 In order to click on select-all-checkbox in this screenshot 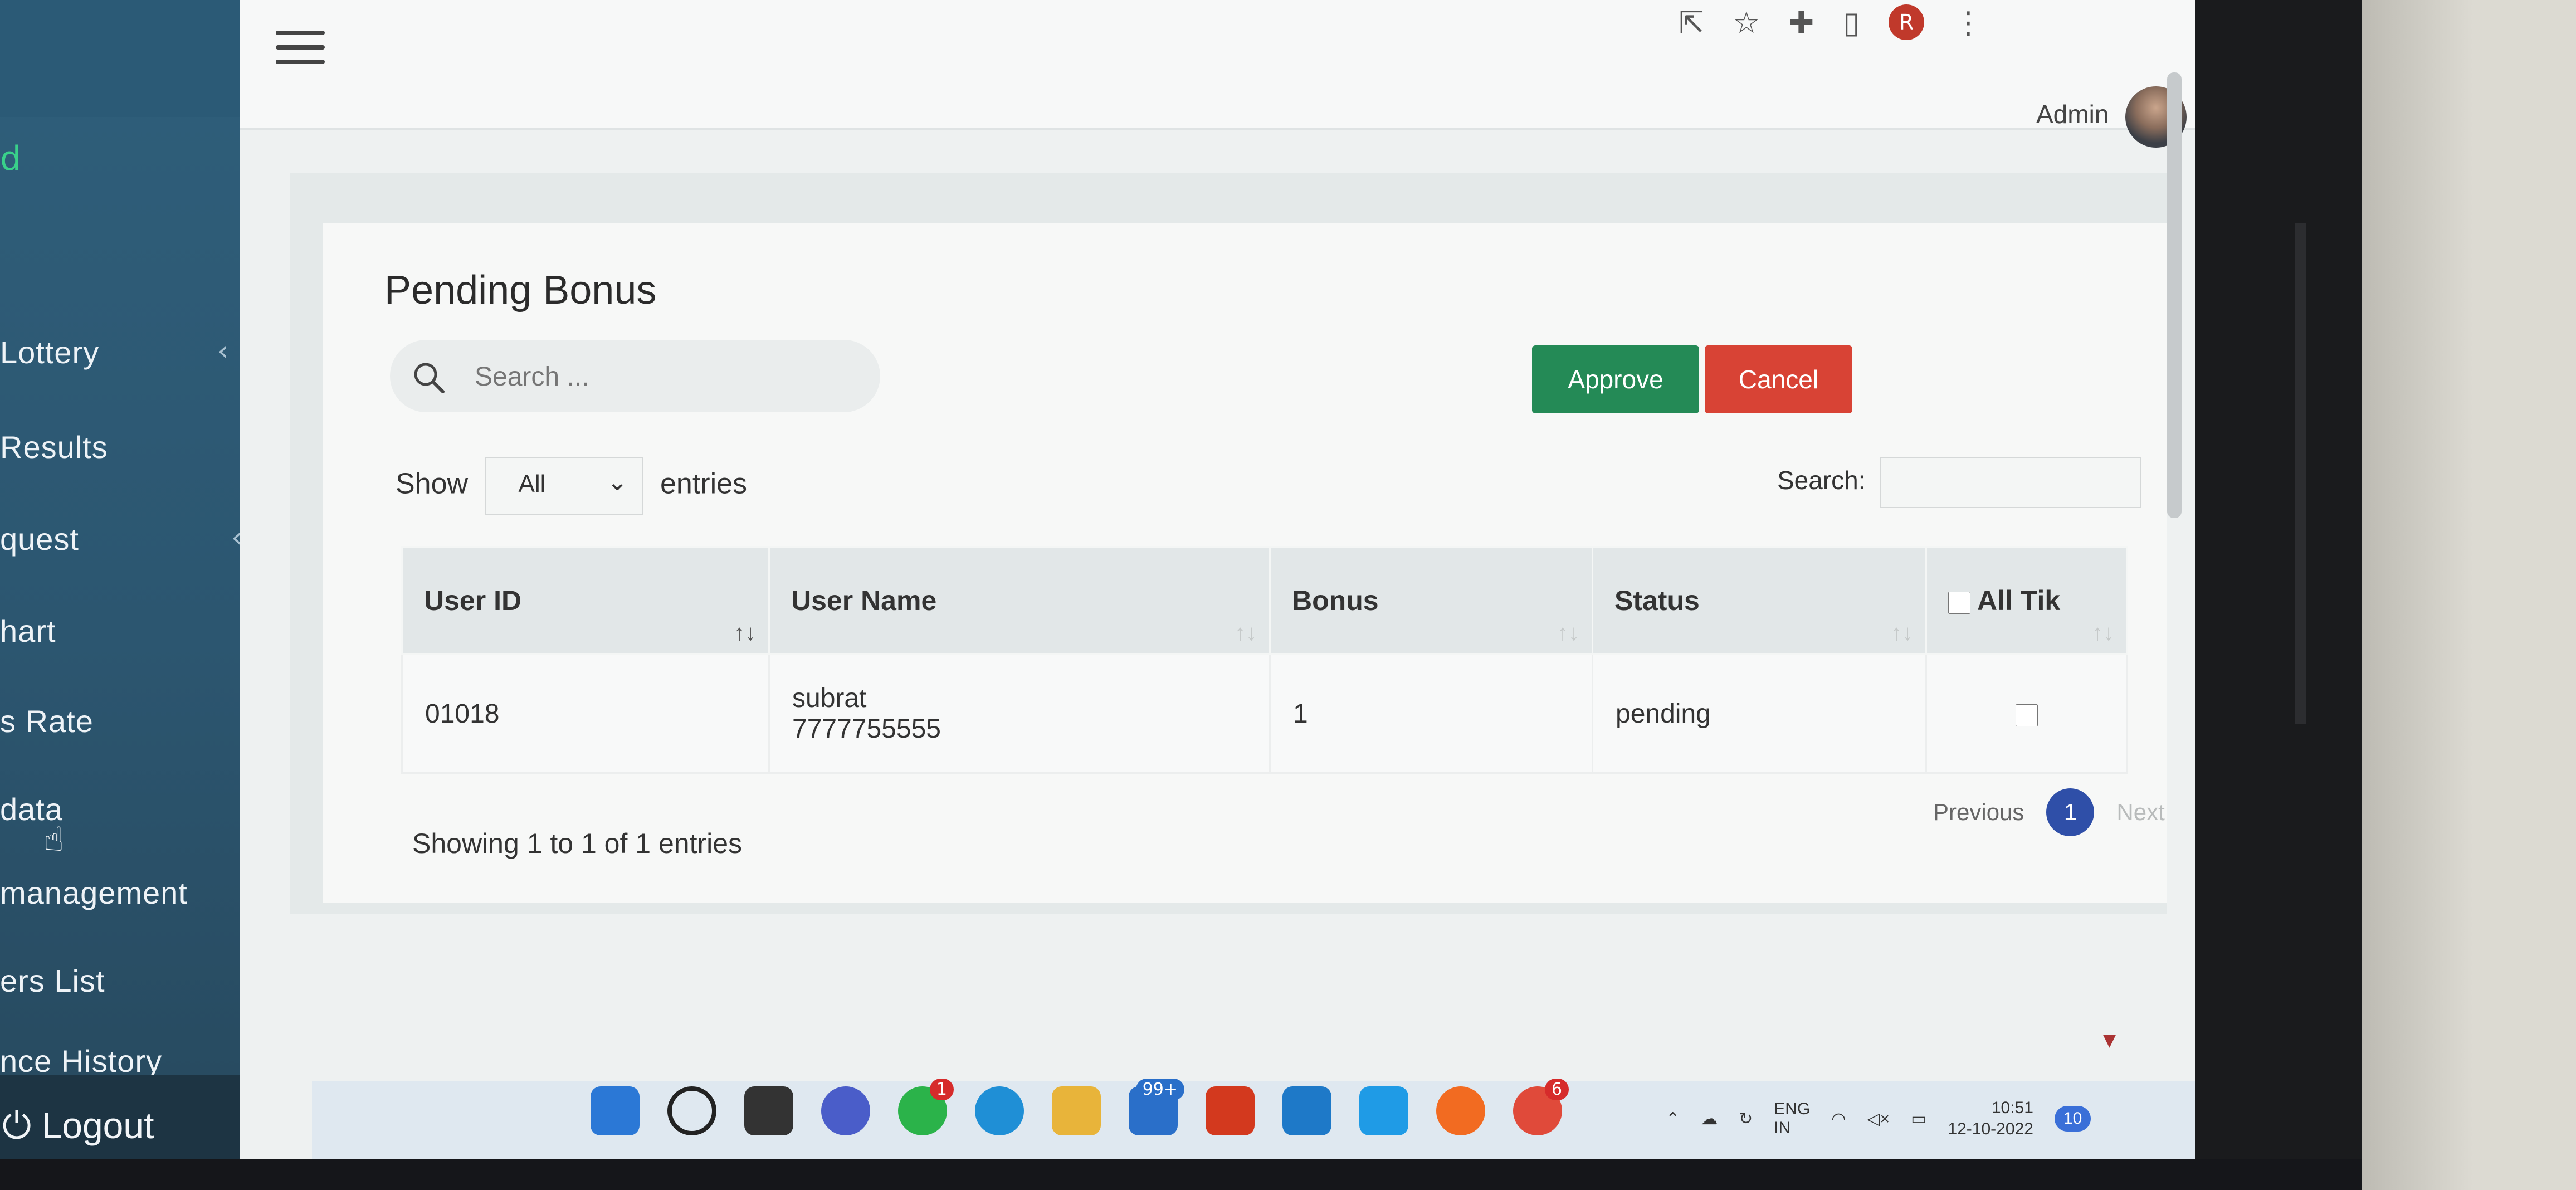, I will do `click(1959, 602)`.